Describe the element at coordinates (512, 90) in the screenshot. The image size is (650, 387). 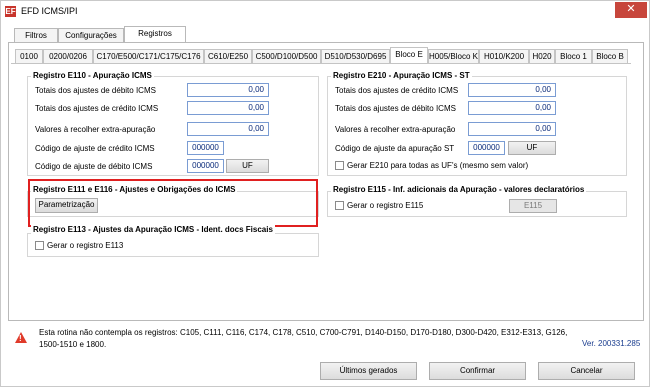
I see `e210-credito-input: 0,00` at that location.